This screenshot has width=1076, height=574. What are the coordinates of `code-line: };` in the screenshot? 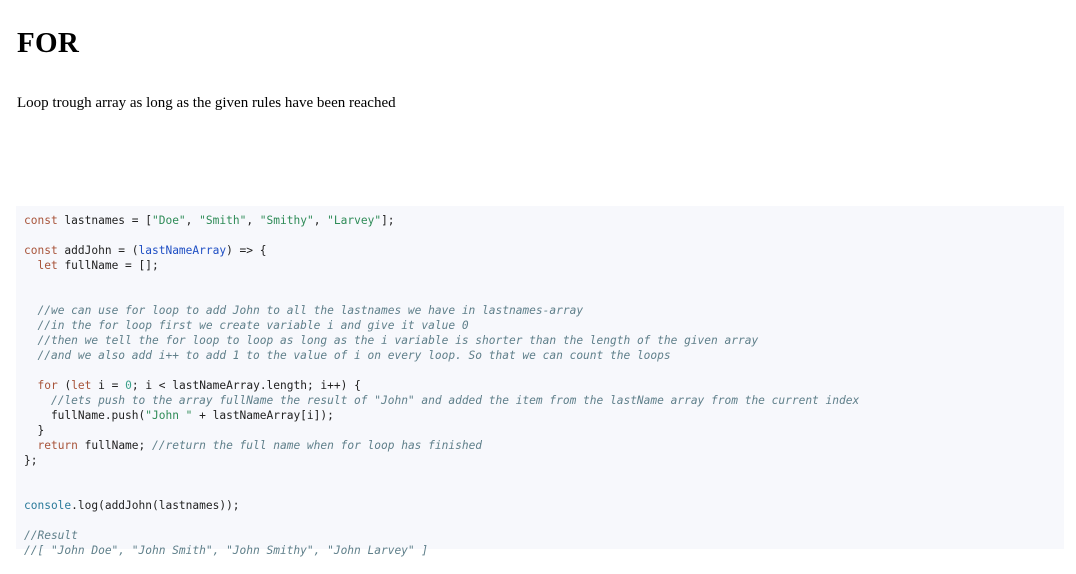 It's located at (540, 460).